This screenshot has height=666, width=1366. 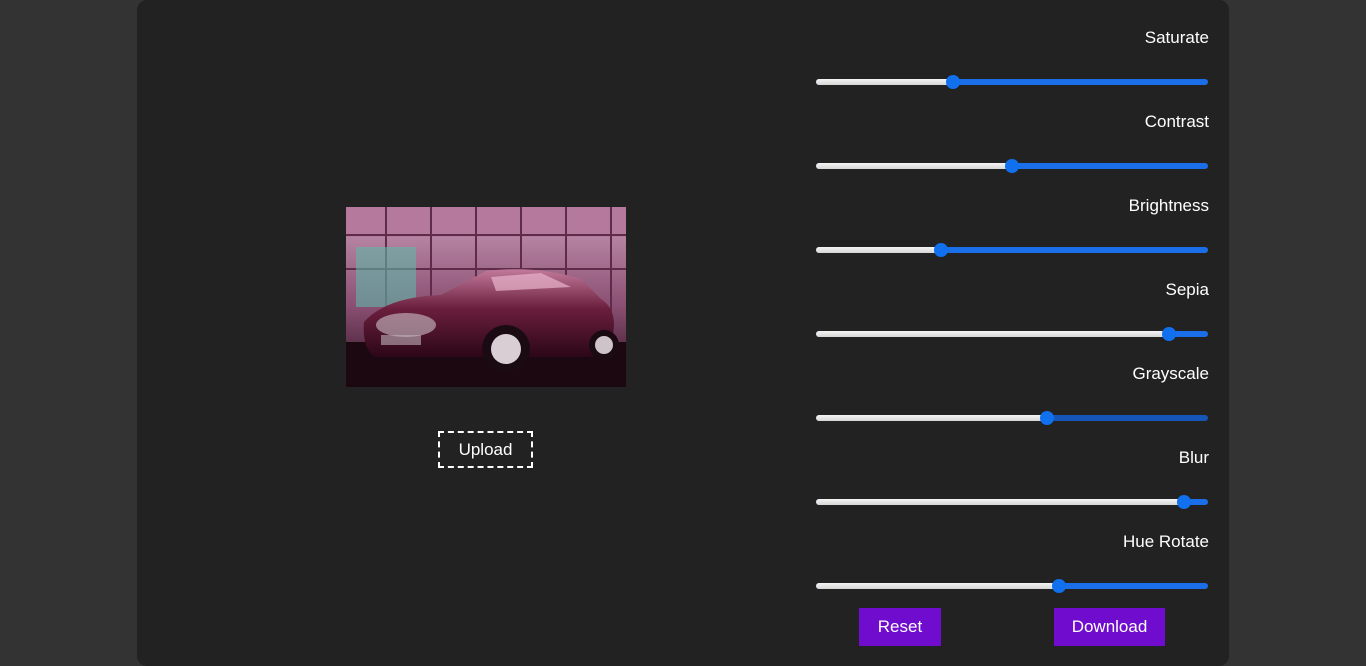 I want to click on saturate-slider-thumb, so click(x=953, y=82).